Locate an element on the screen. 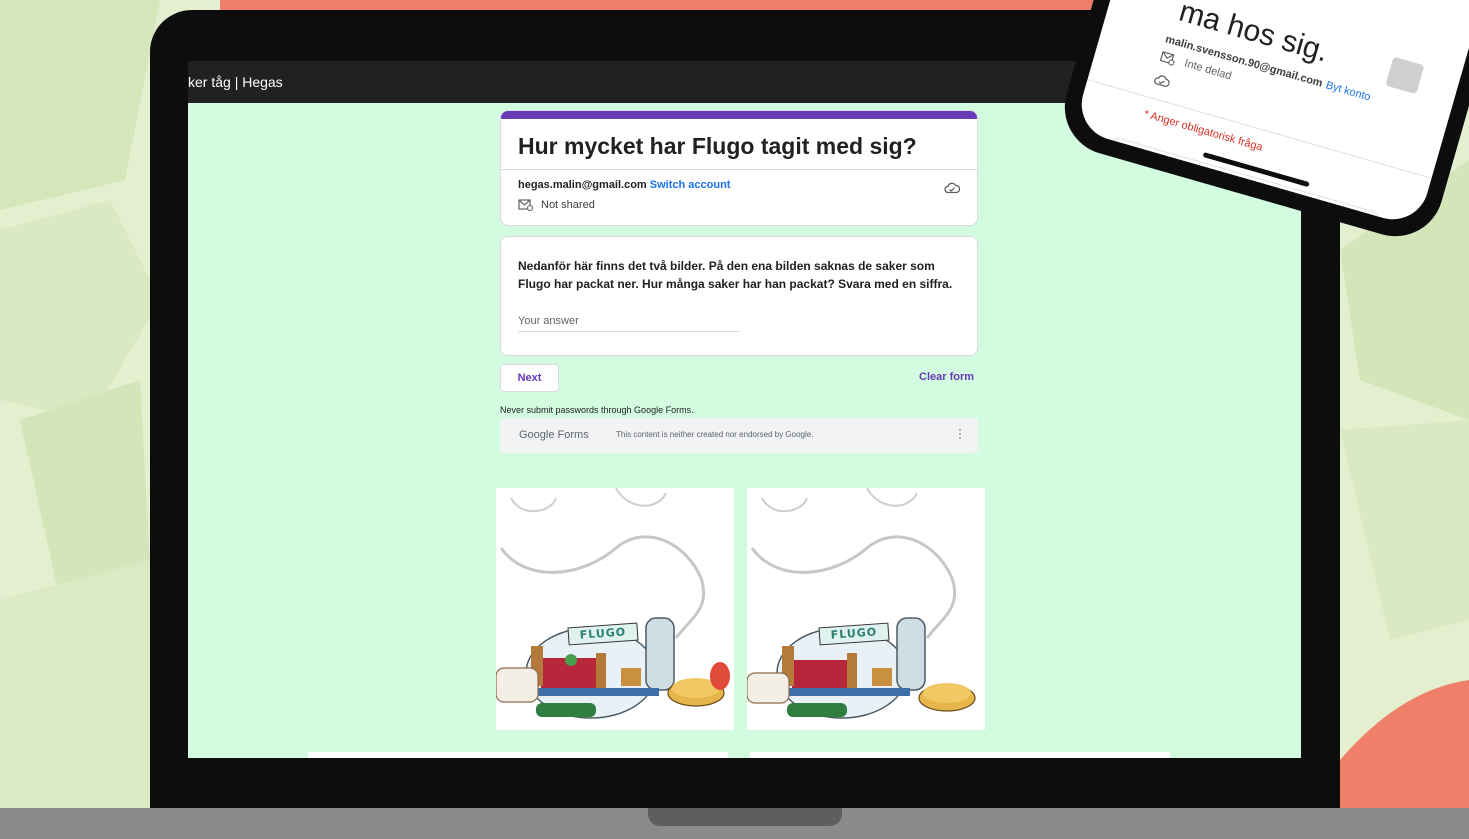  more-options-icon is located at coordinates (960, 434).